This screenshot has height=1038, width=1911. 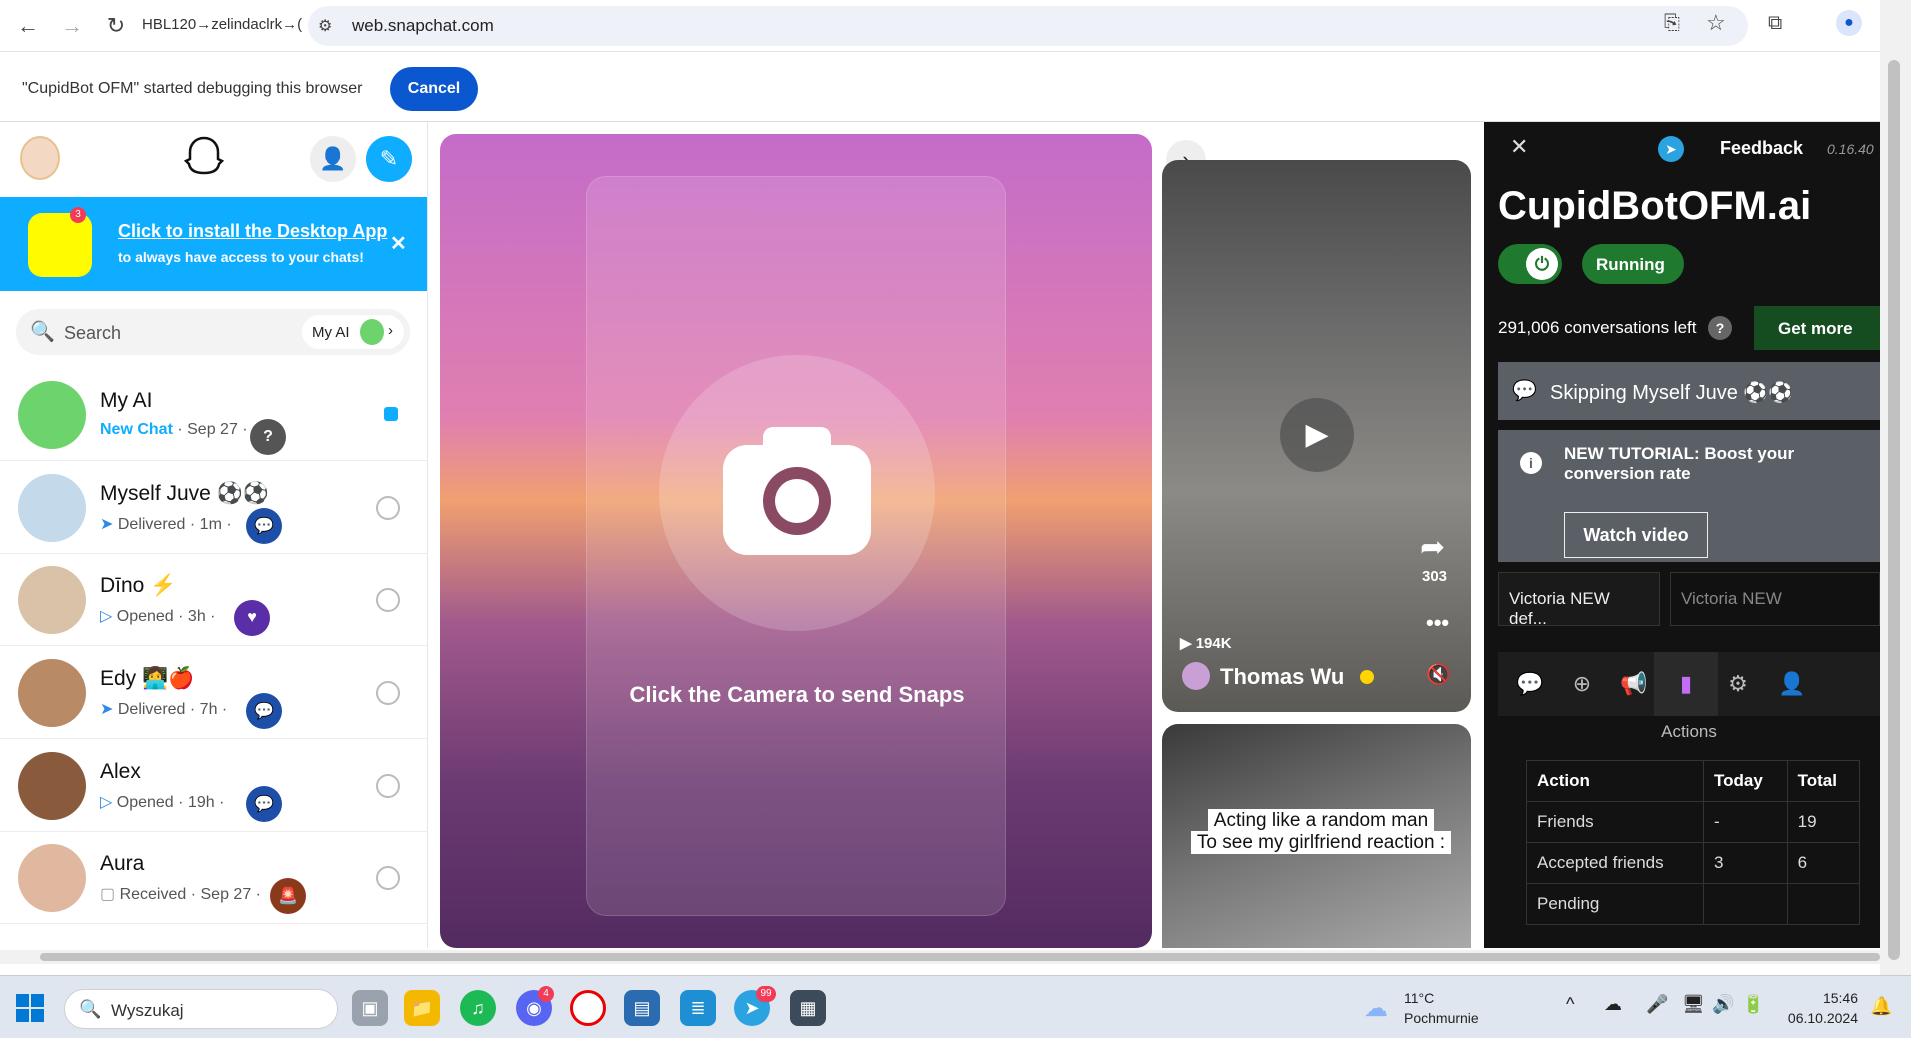 I want to click on network-icon: 🖥, so click(x=1693, y=1004).